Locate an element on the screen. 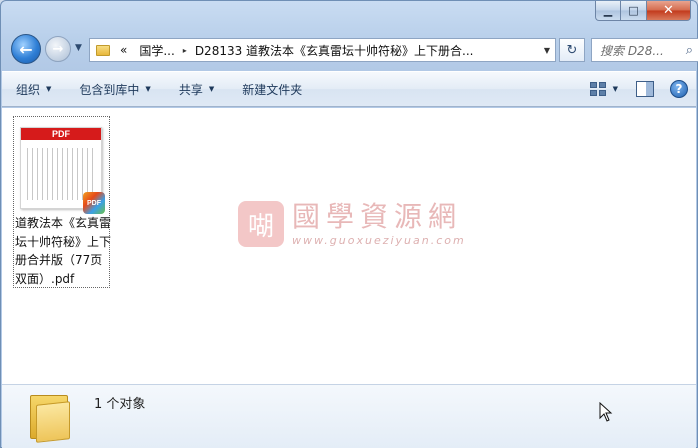 This screenshot has height=448, width=698. object-count: 1 个对象 is located at coordinates (120, 404).